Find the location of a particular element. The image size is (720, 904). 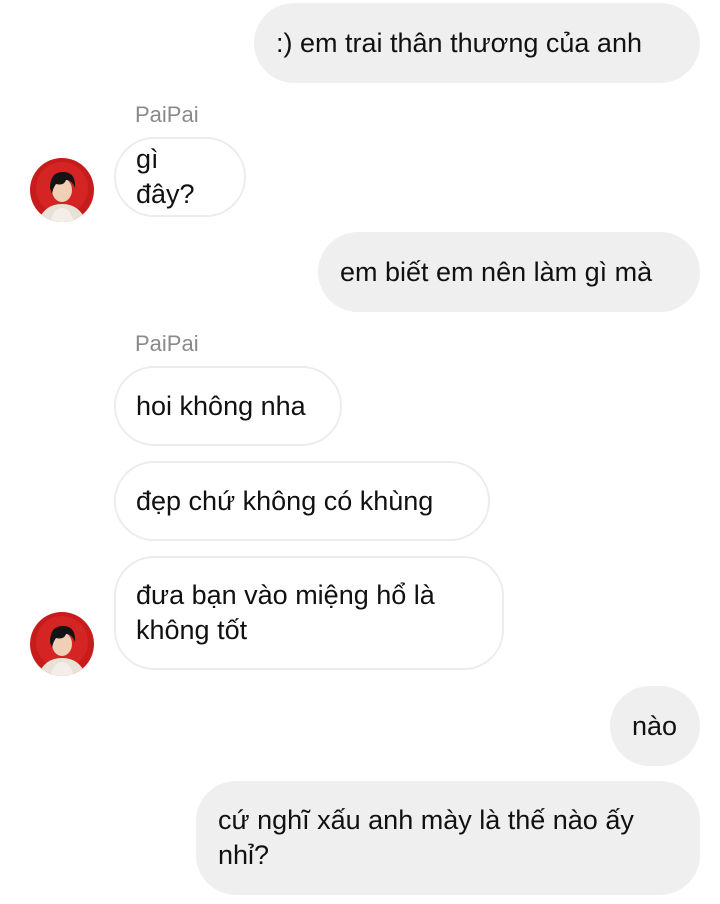

incoming-message: đẹp chứ không có khùng is located at coordinates (302, 501).